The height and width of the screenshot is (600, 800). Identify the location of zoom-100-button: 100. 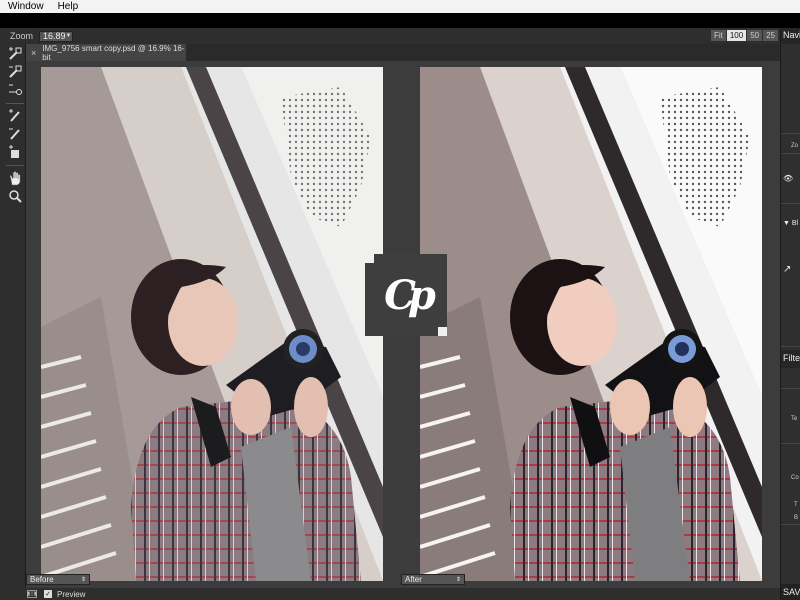
(736, 35).